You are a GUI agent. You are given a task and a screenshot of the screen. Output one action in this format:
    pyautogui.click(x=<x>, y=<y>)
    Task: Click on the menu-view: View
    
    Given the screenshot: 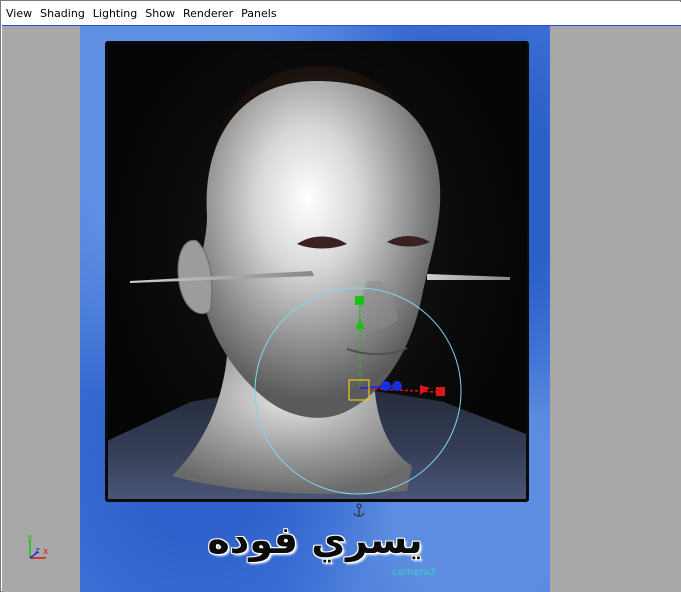 What is the action you would take?
    pyautogui.click(x=19, y=14)
    